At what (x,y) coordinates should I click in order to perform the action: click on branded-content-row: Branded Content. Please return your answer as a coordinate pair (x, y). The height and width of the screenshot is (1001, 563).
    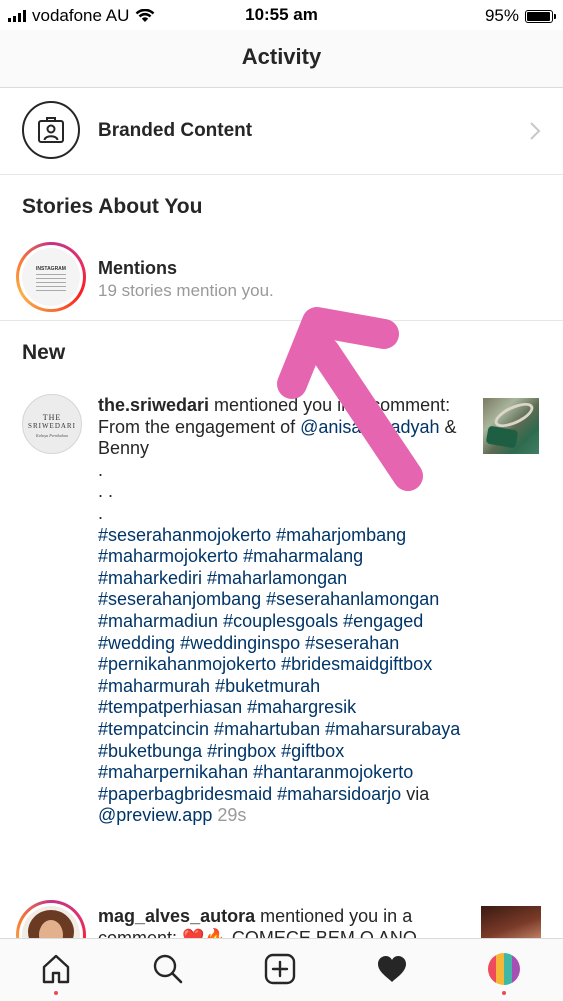
    Looking at the image, I should click on (281, 131).